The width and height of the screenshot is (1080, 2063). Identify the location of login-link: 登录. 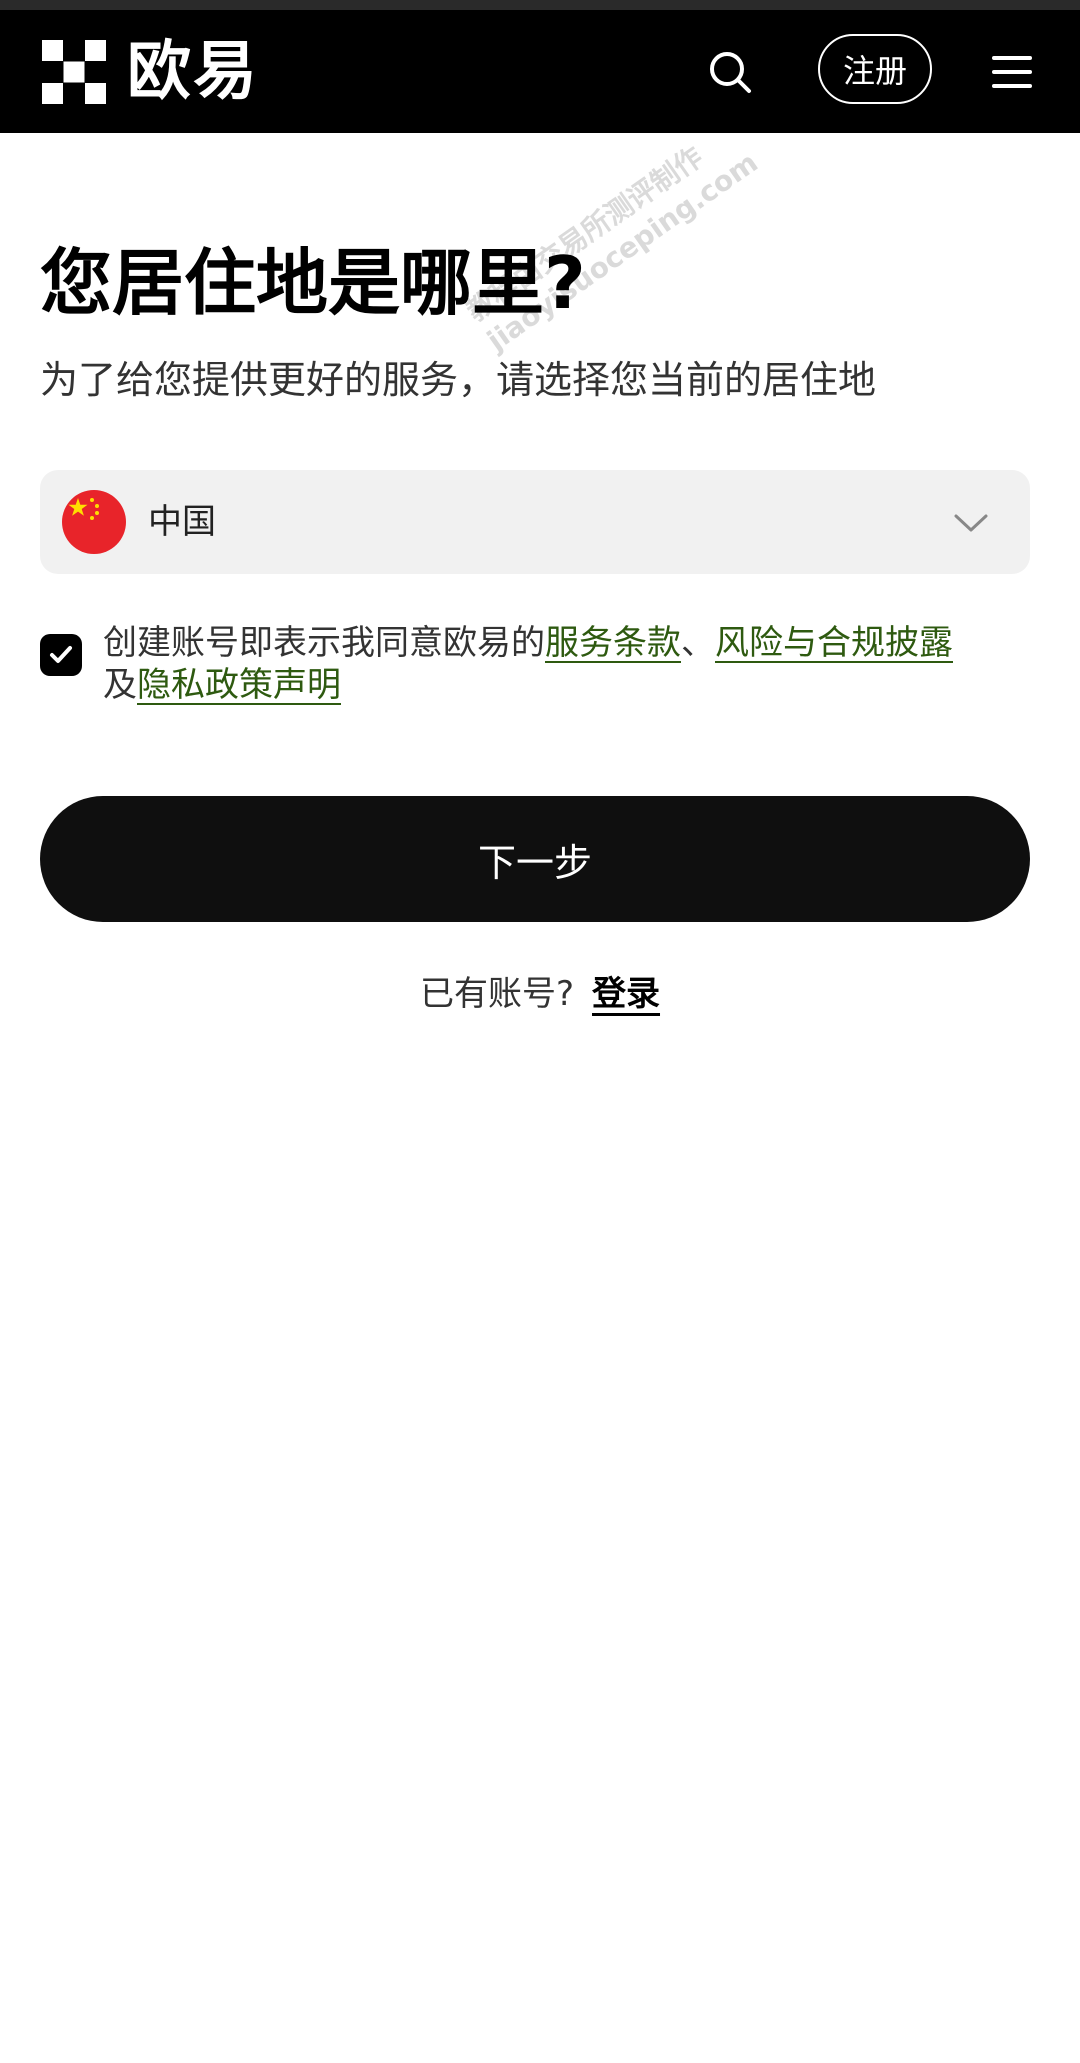
(626, 994).